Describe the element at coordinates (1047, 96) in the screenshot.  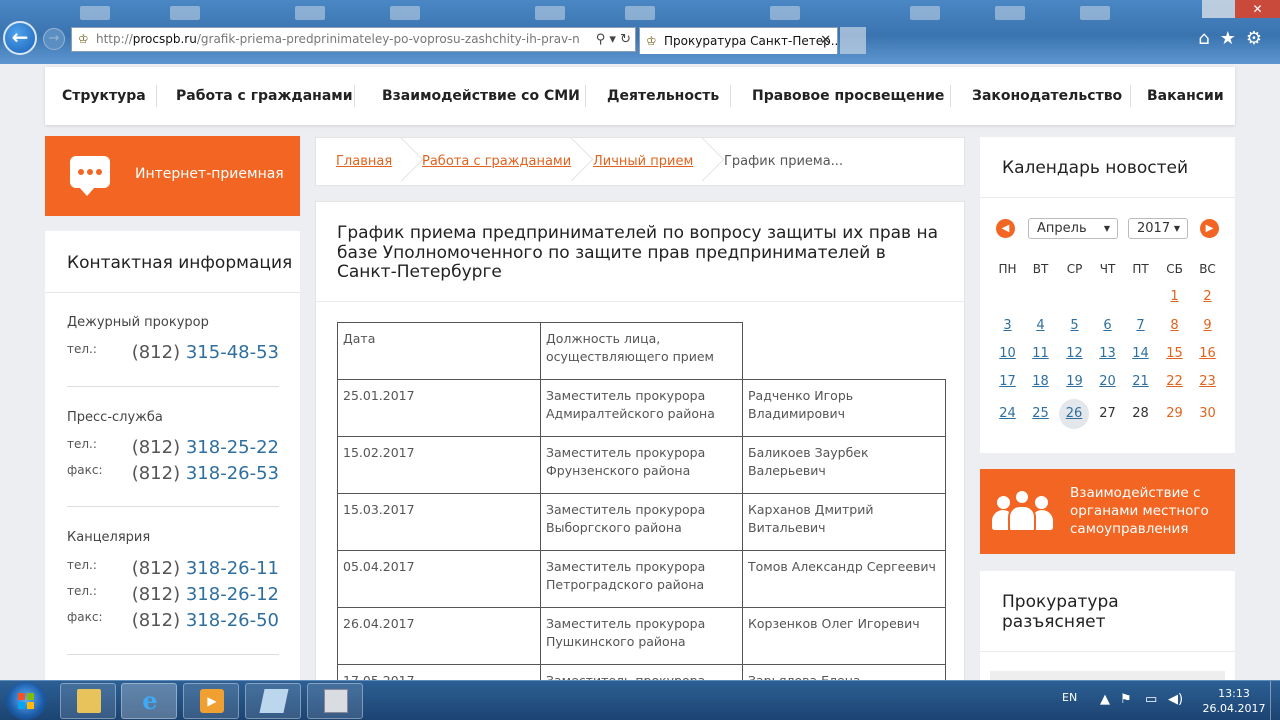
I see `menu-item-legislation: Законодательство` at that location.